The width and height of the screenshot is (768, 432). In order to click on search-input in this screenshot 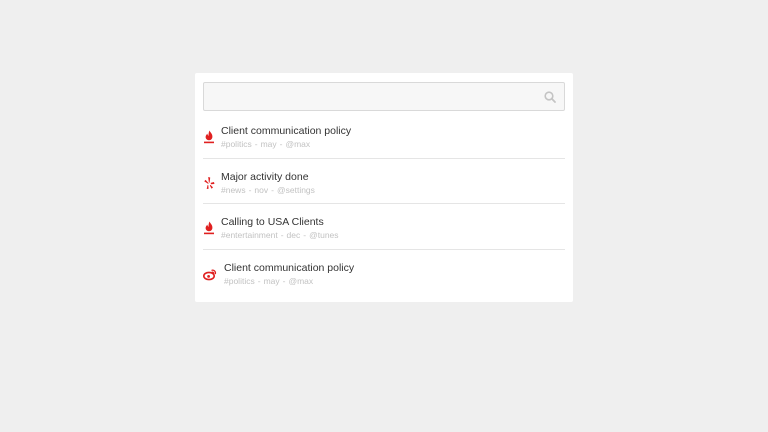, I will do `click(384, 96)`.